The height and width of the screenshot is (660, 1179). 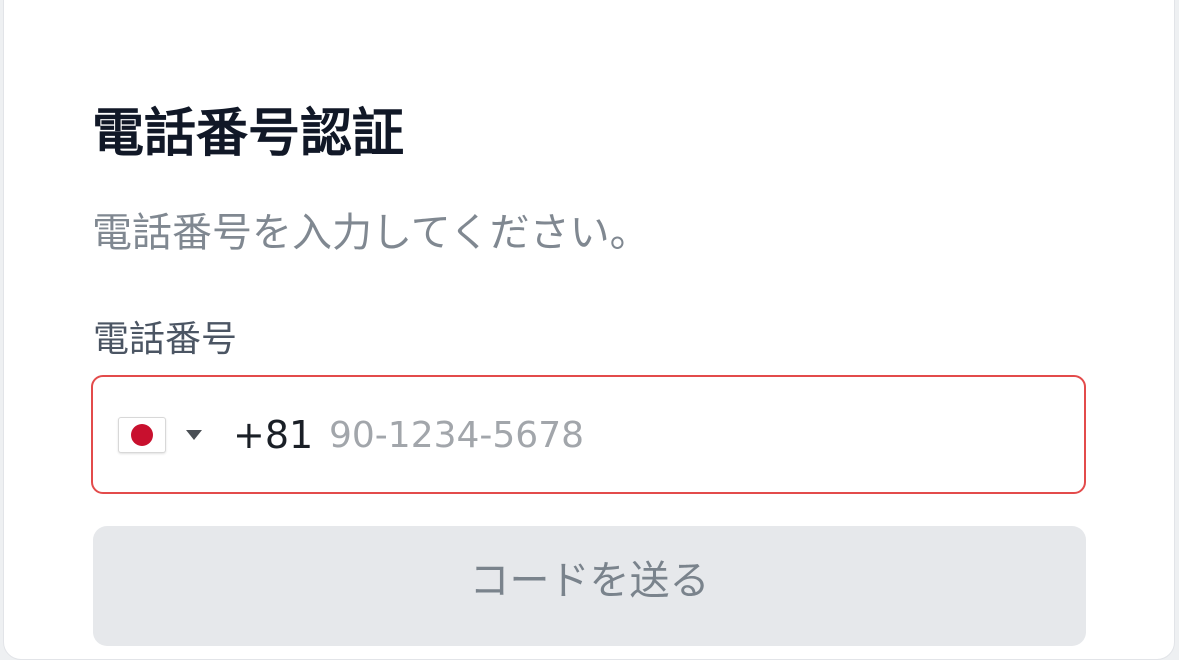 What do you see at coordinates (165, 339) in the screenshot?
I see `phone-field-label: 電話番号` at bounding box center [165, 339].